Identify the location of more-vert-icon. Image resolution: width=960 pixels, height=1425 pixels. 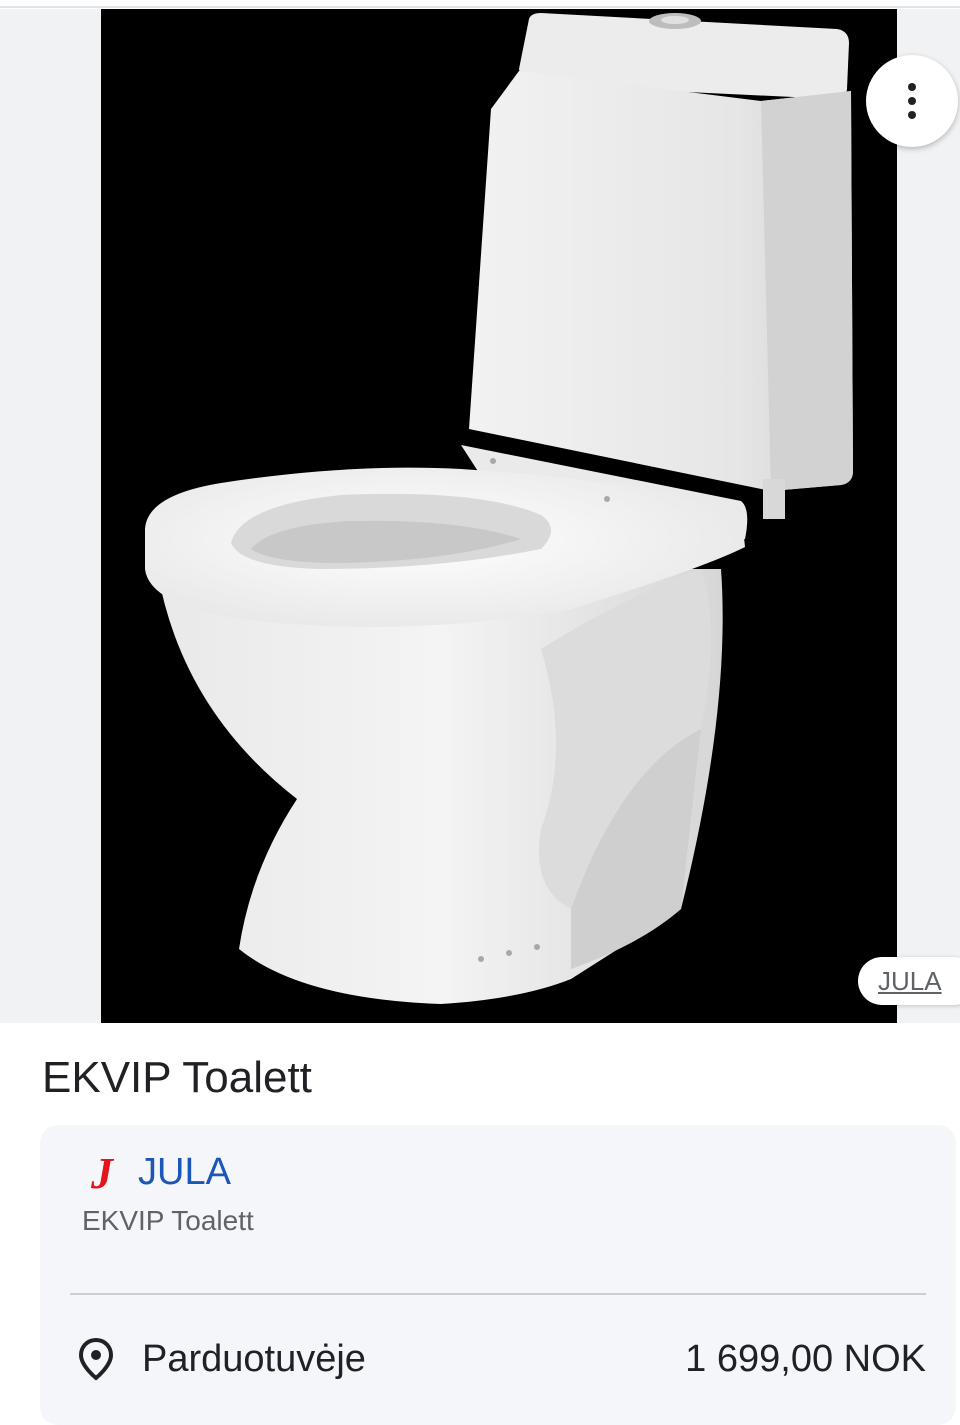
(912, 101).